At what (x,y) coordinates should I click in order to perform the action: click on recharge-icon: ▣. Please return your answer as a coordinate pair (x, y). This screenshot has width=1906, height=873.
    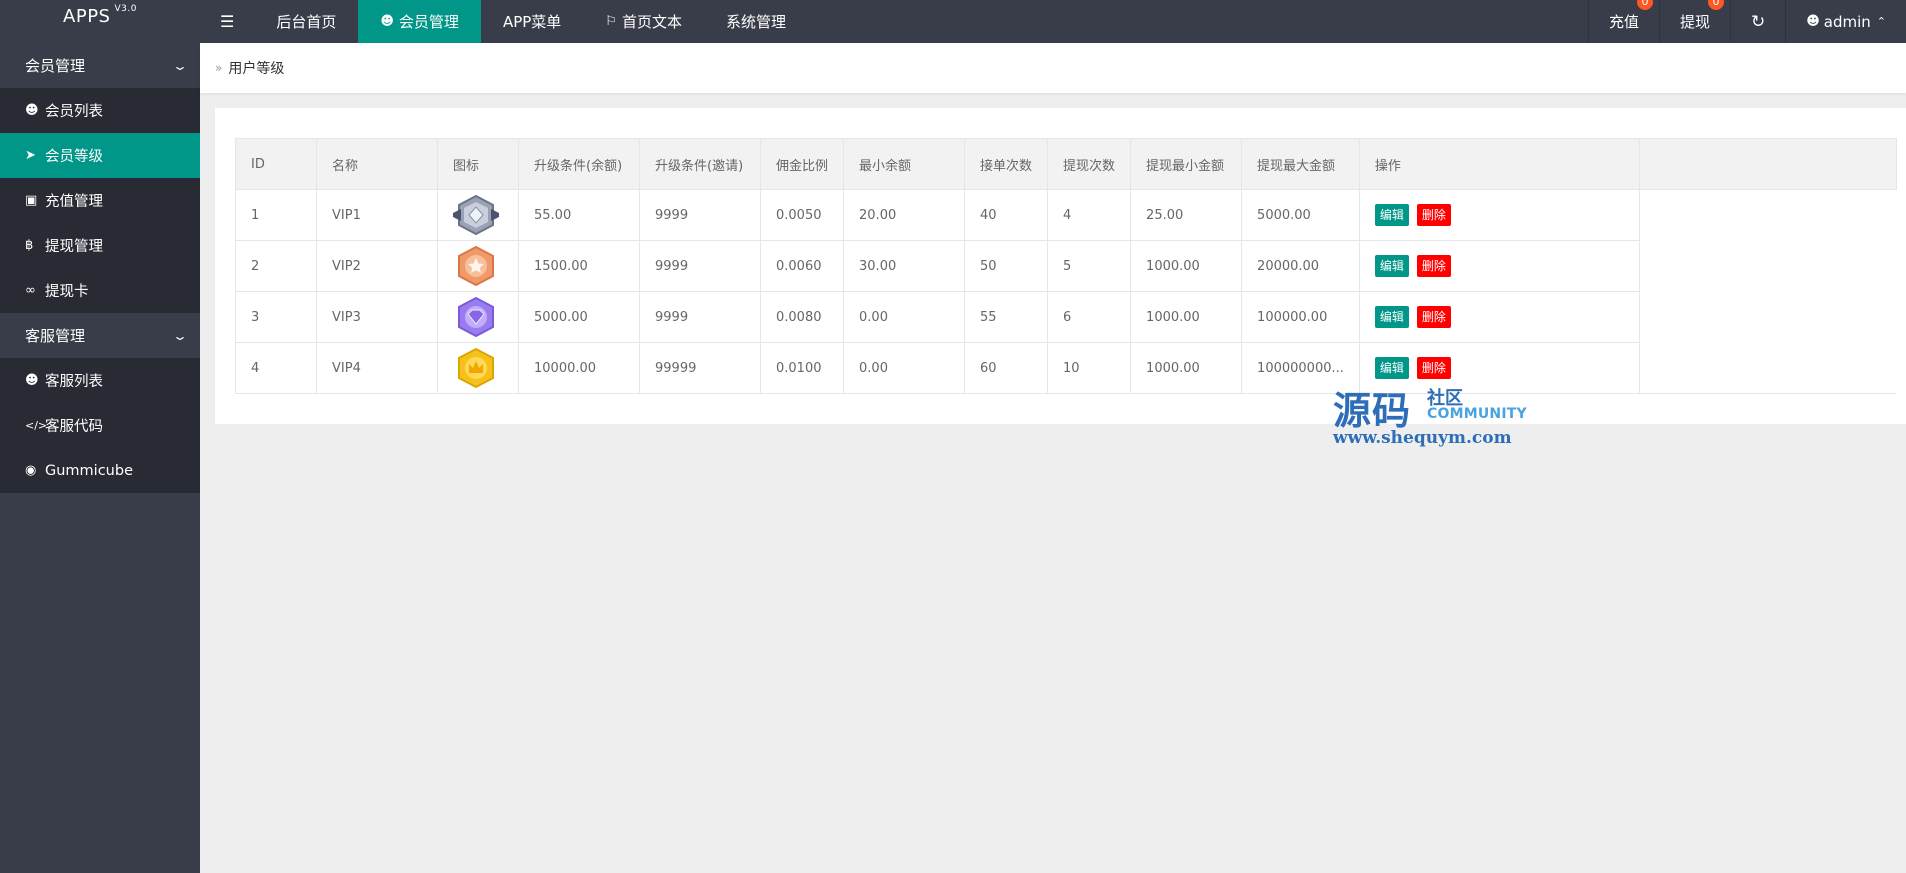
    Looking at the image, I should click on (31, 200).